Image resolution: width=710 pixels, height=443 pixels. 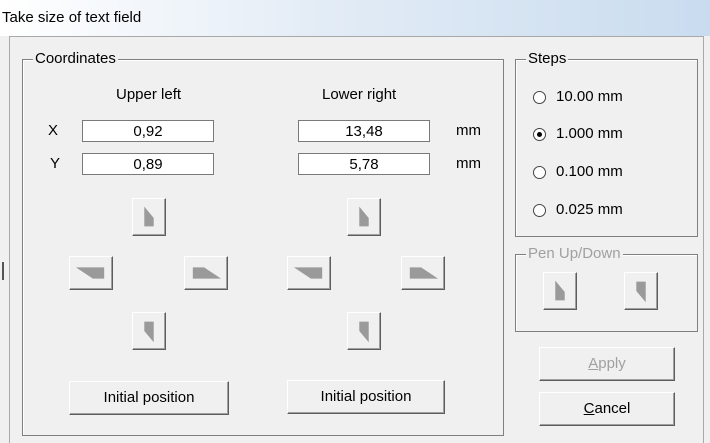 I want to click on cancel-button: Cancel, so click(x=607, y=409).